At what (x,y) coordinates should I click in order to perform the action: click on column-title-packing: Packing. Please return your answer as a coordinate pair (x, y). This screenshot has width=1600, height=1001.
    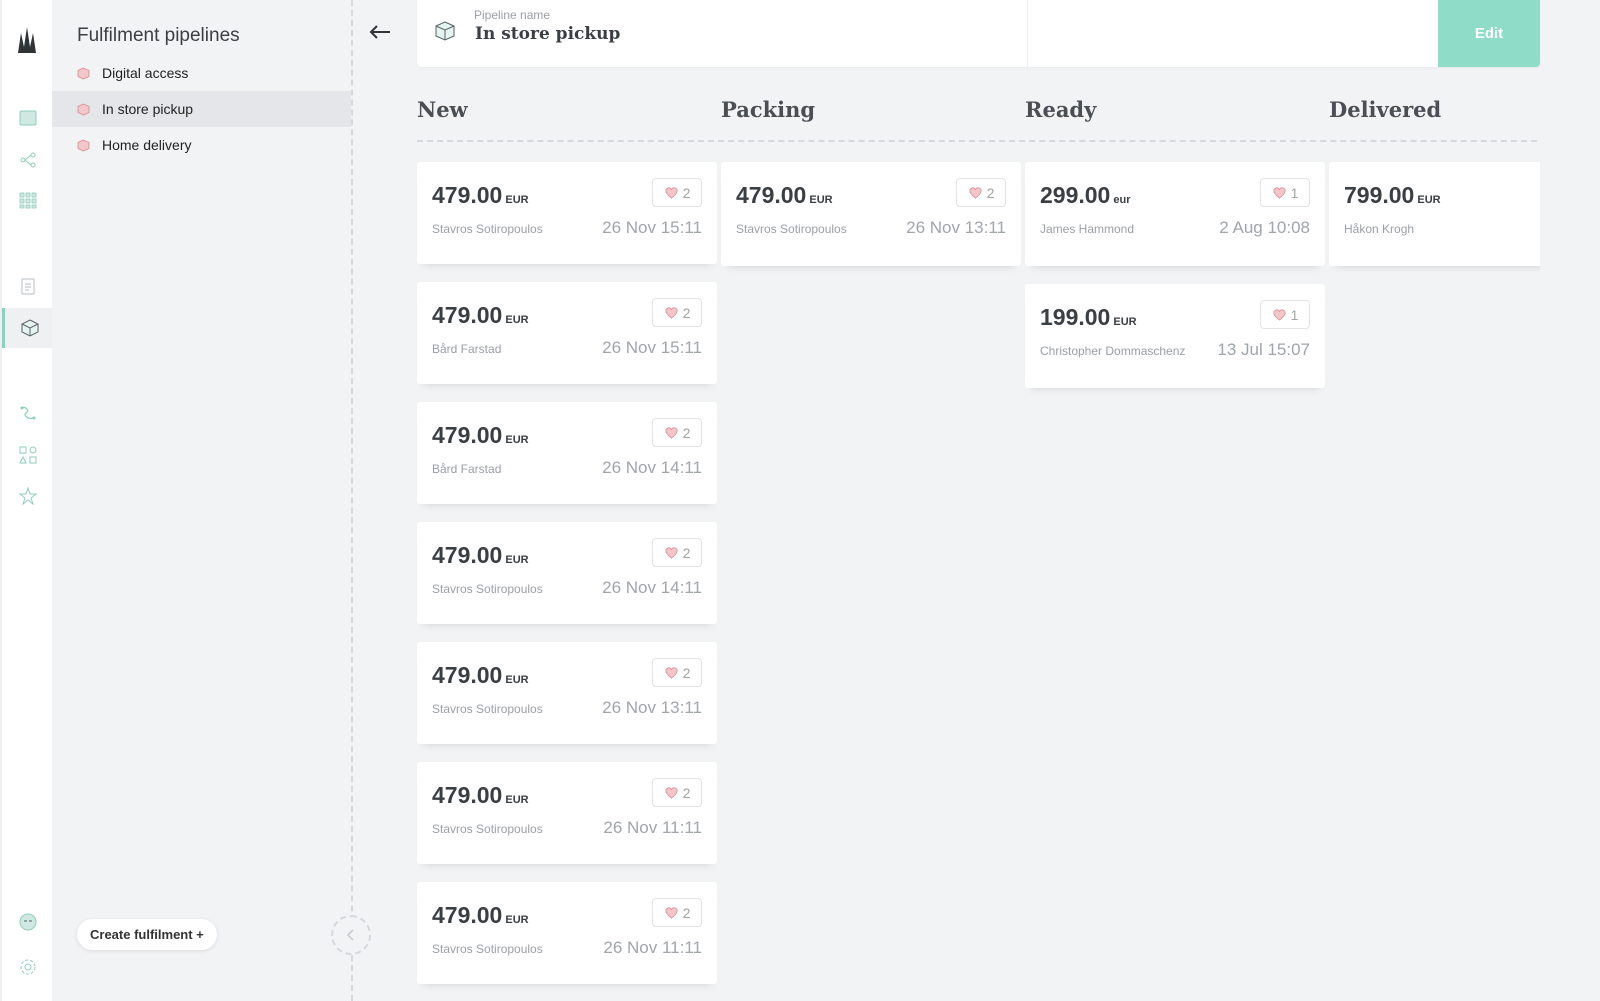
    Looking at the image, I should click on (768, 109).